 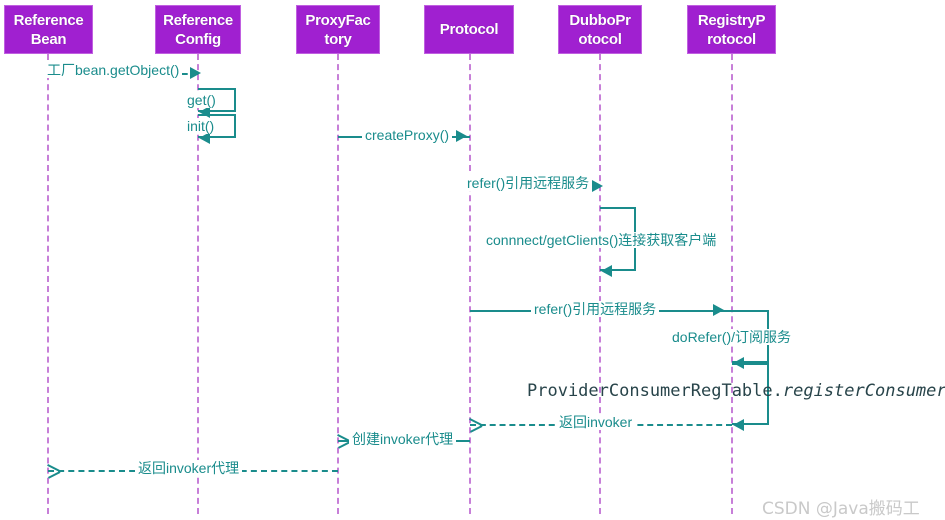 What do you see at coordinates (528, 183) in the screenshot?
I see `message-label-refer-dubbo: refer()引用远程服务` at bounding box center [528, 183].